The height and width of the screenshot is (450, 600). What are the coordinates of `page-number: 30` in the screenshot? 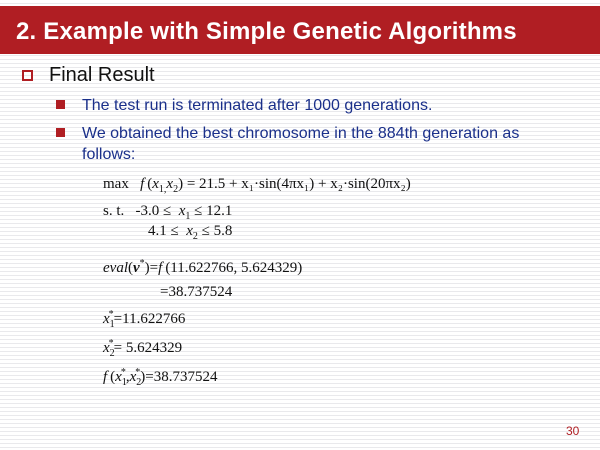 It's located at (573, 431).